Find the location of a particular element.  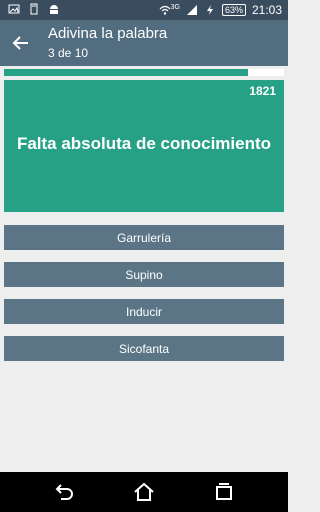

definition-text: Falta absoluta de conocimiento is located at coordinates (144, 143).